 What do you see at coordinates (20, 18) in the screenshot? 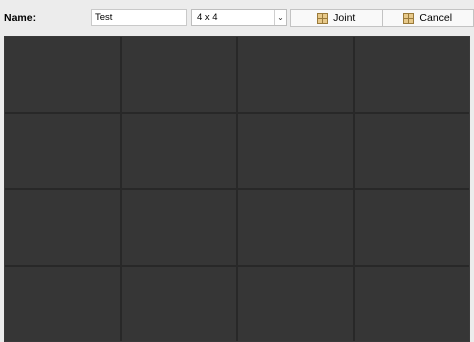
I see `name-label: Name:` at bounding box center [20, 18].